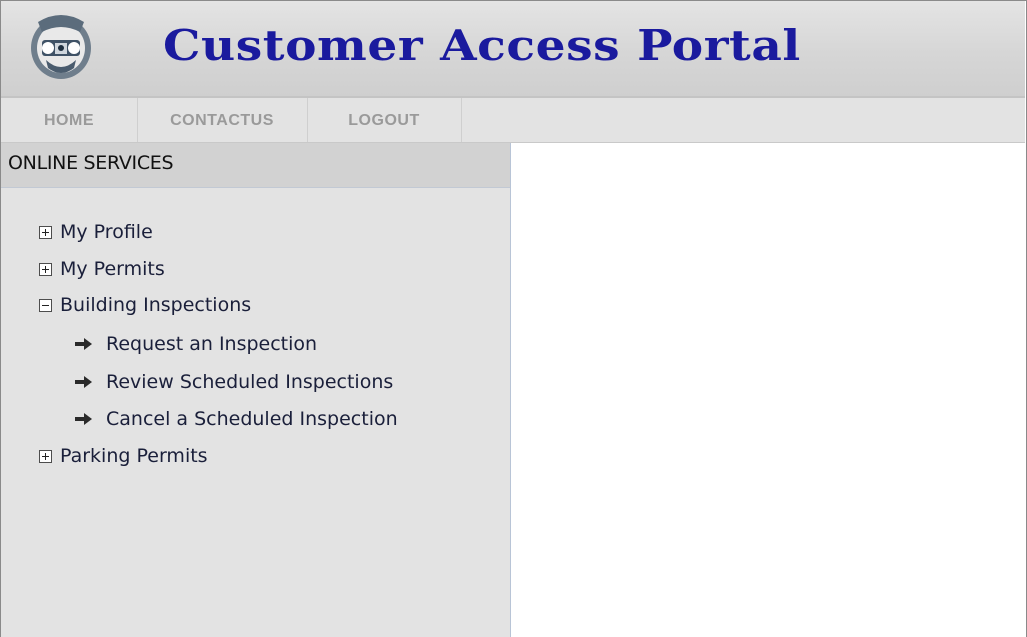 Image resolution: width=1027 pixels, height=637 pixels. What do you see at coordinates (91, 163) in the screenshot?
I see `sidebar-title: ONLINE SERVICES` at bounding box center [91, 163].